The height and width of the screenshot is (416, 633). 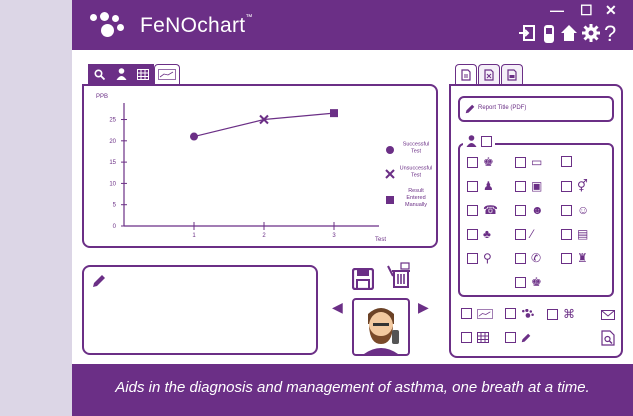 I want to click on y-tick-label: 0, so click(x=115, y=227).